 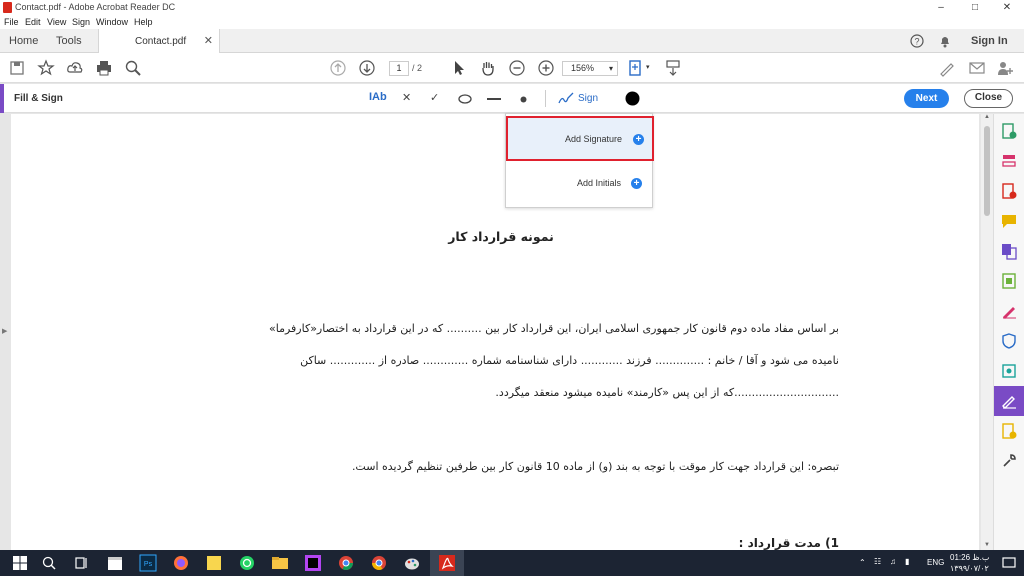 What do you see at coordinates (20, 563) in the screenshot?
I see `windows-start-icon` at bounding box center [20, 563].